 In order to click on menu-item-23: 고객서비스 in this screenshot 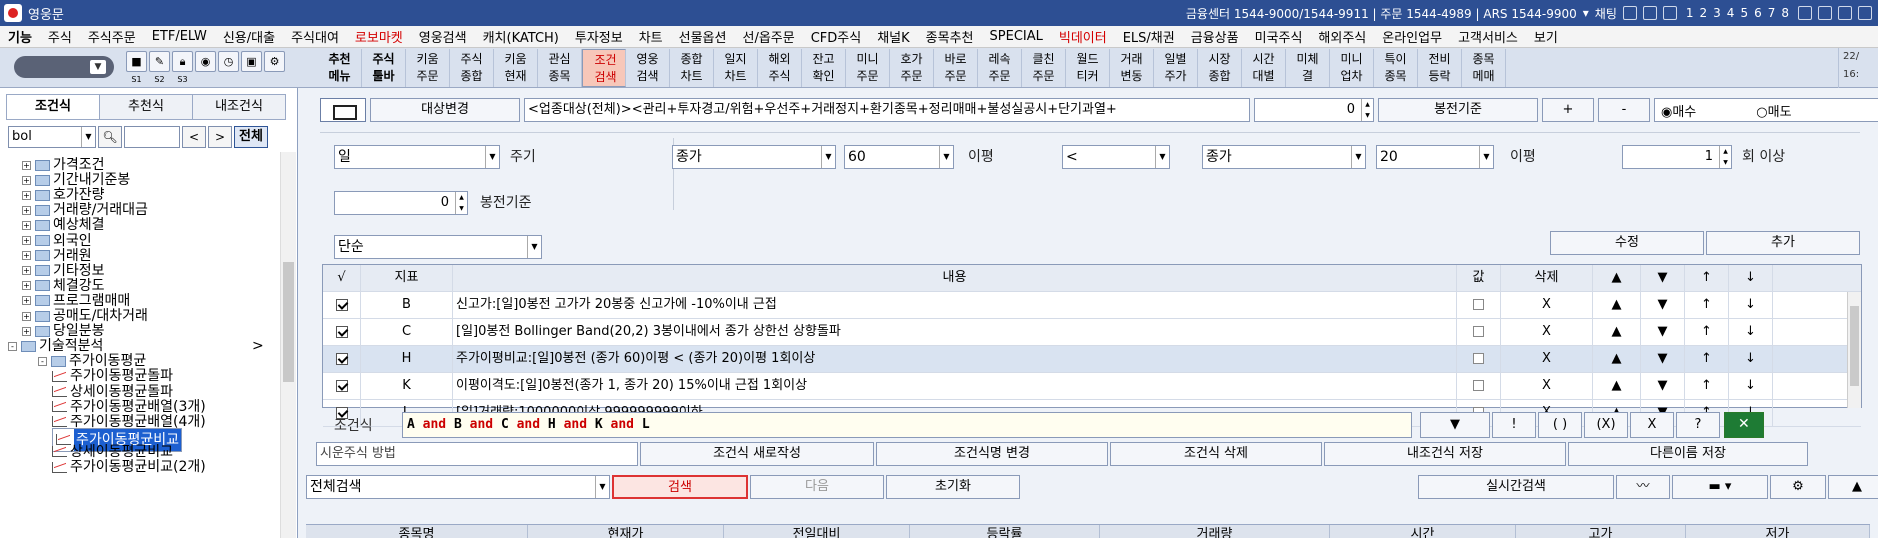, I will do `click(1488, 36)`.